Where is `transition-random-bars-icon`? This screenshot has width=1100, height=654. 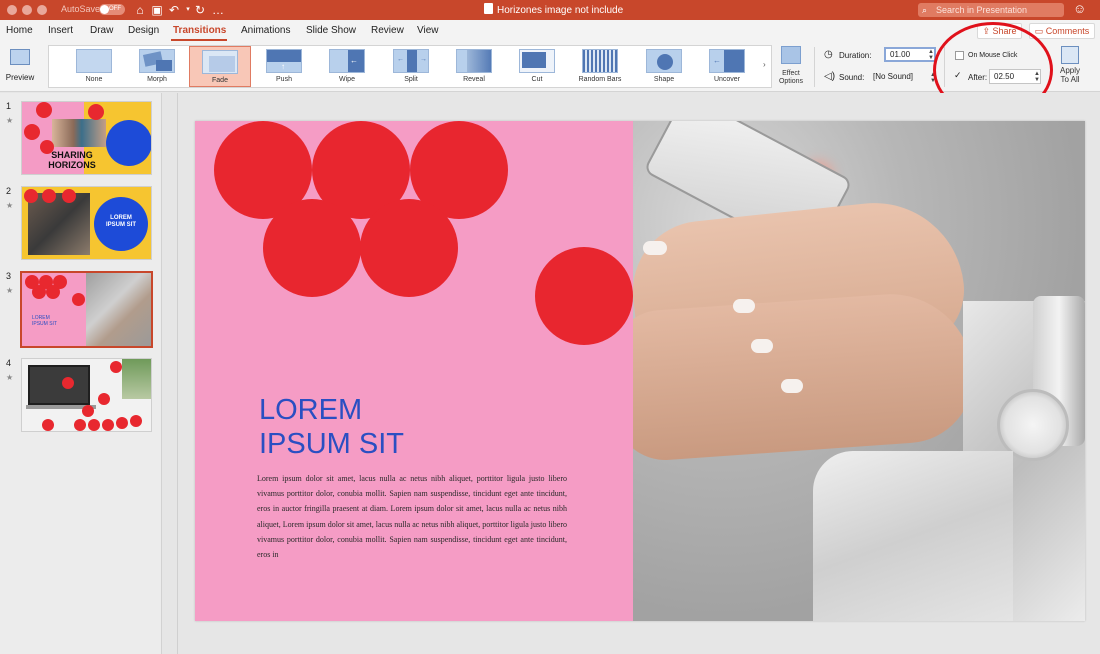
transition-random-bars-icon is located at coordinates (600, 61).